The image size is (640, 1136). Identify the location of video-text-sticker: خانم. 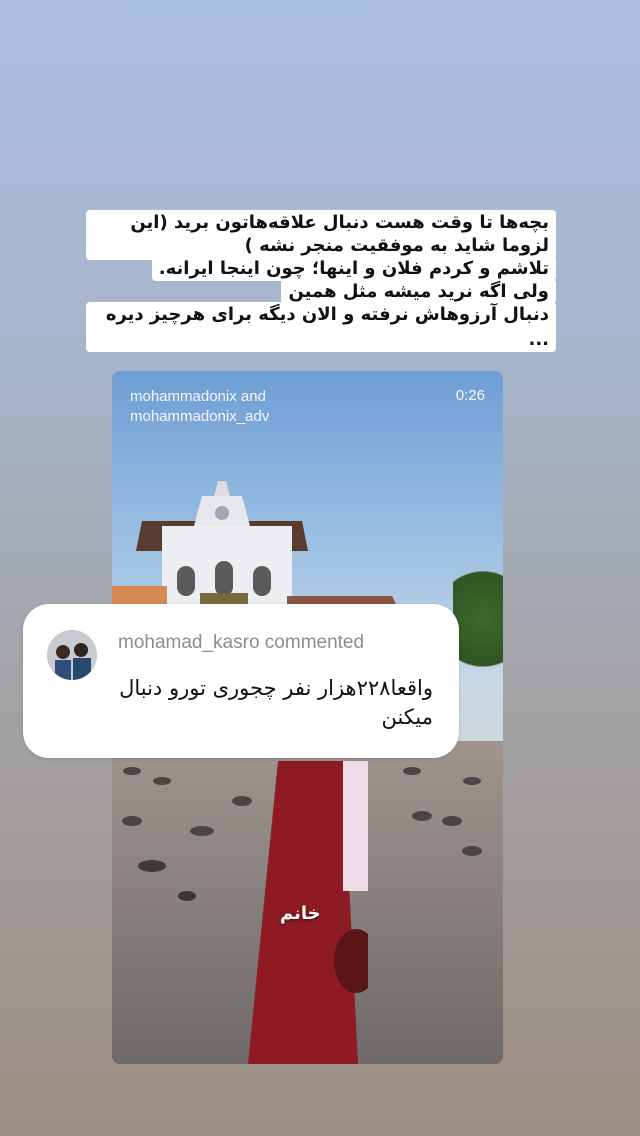
(300, 913).